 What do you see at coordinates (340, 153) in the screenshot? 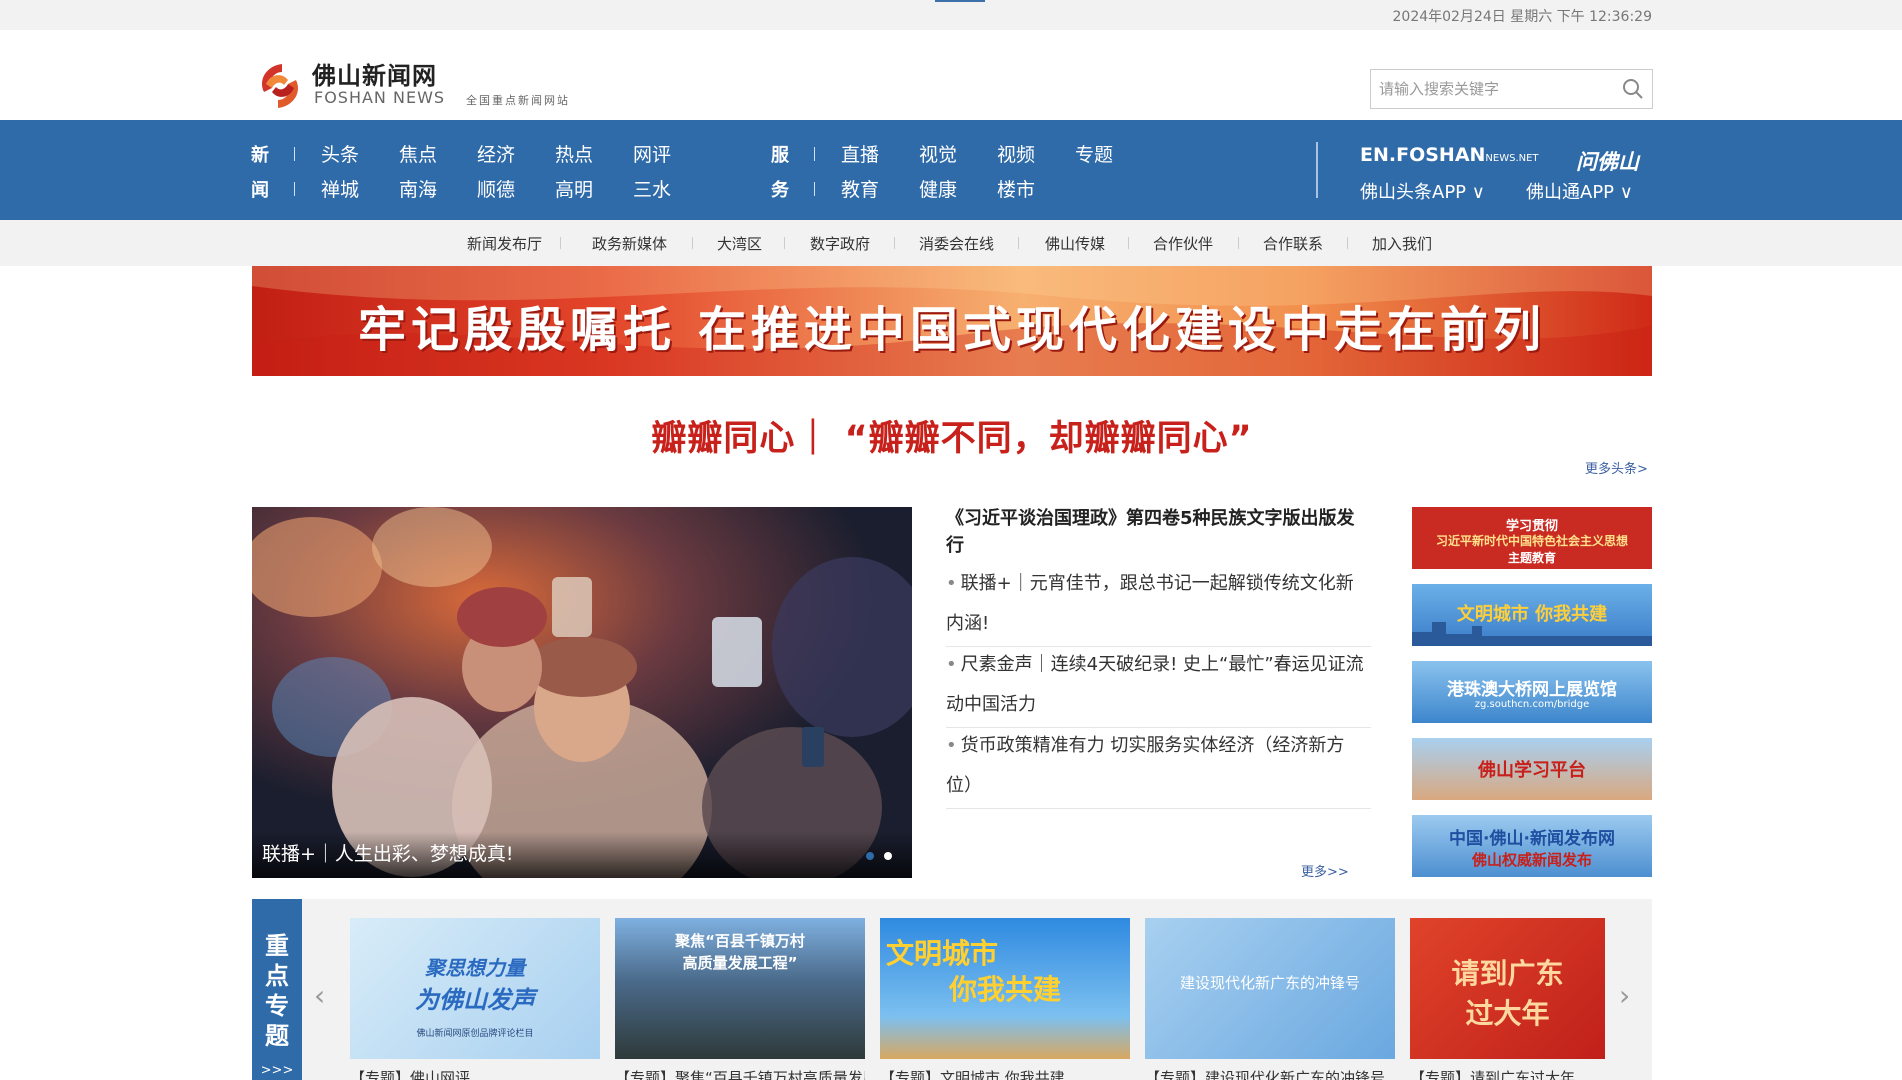
I see `nav-item-headlines: 头条` at bounding box center [340, 153].